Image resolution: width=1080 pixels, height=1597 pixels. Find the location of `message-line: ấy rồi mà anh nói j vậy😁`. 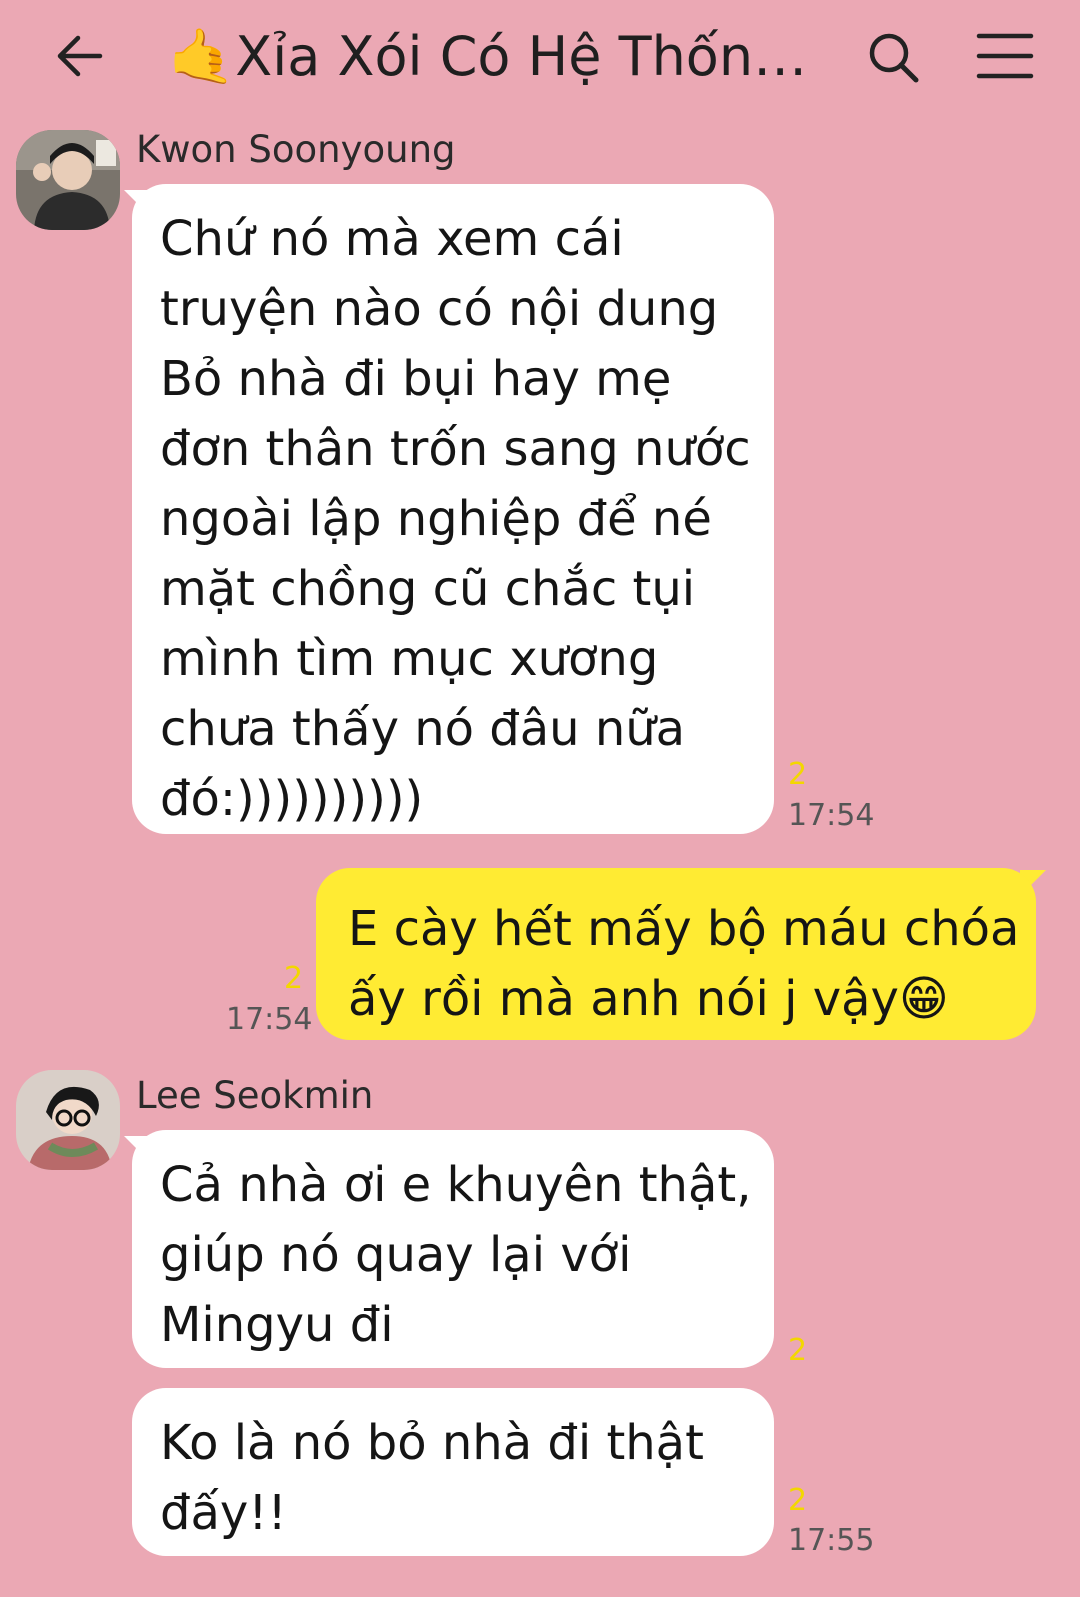

message-line: ấy rồi mà anh nói j vậy😁 is located at coordinates (648, 999).